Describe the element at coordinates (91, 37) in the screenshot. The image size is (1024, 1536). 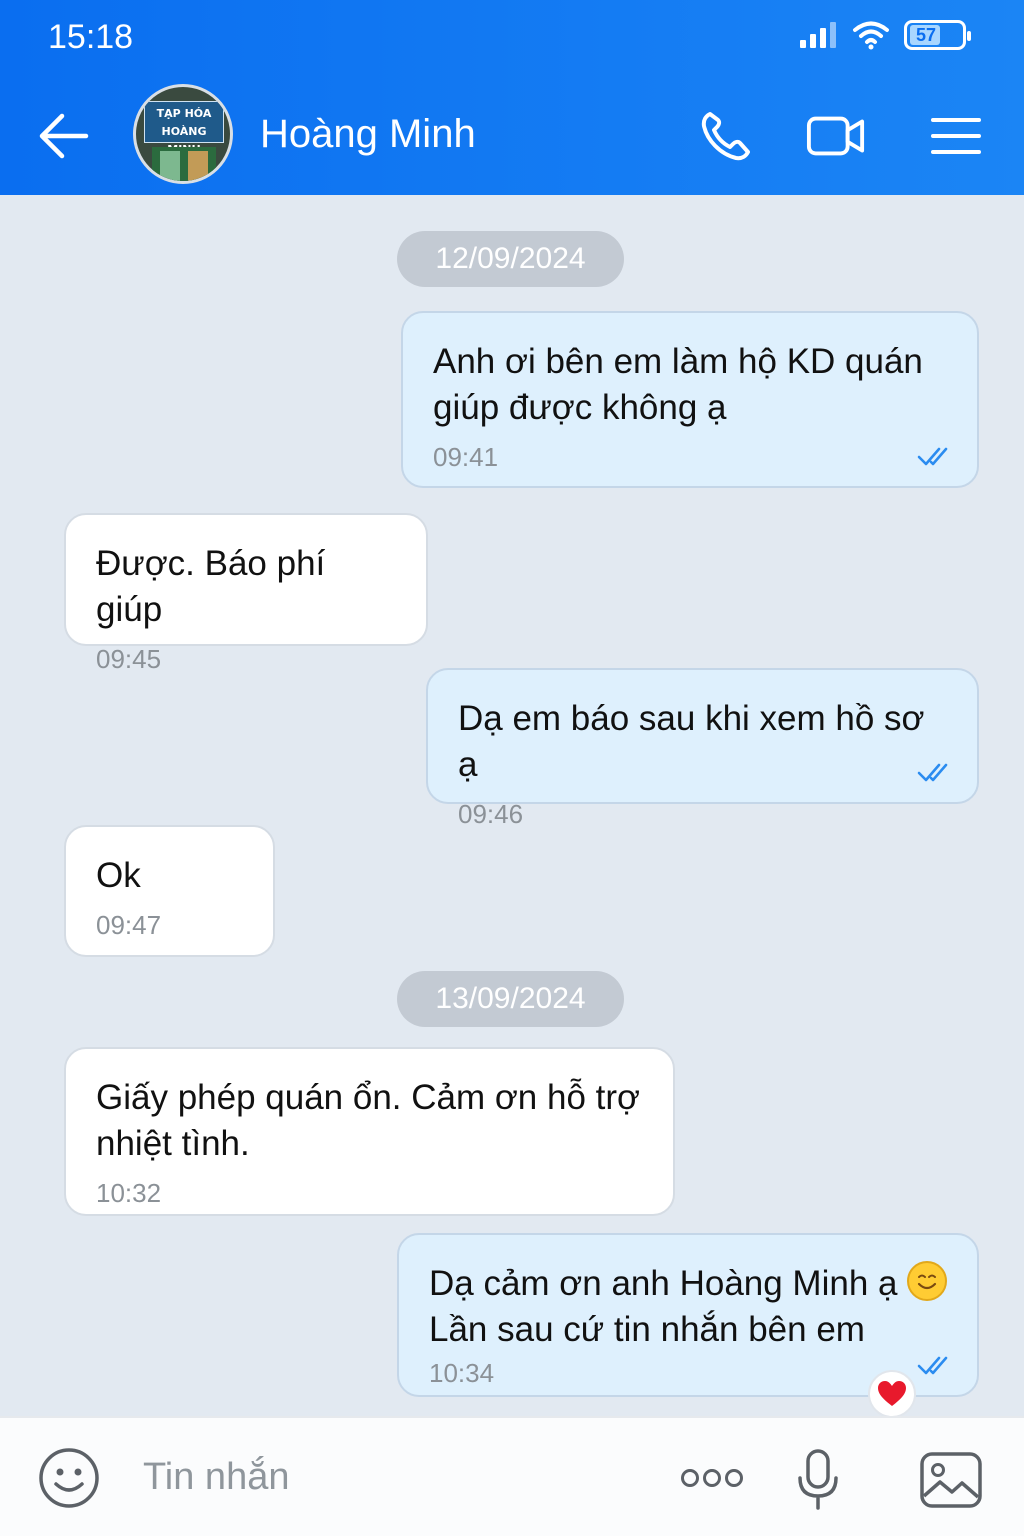
I see `status-time: 15:18` at that location.